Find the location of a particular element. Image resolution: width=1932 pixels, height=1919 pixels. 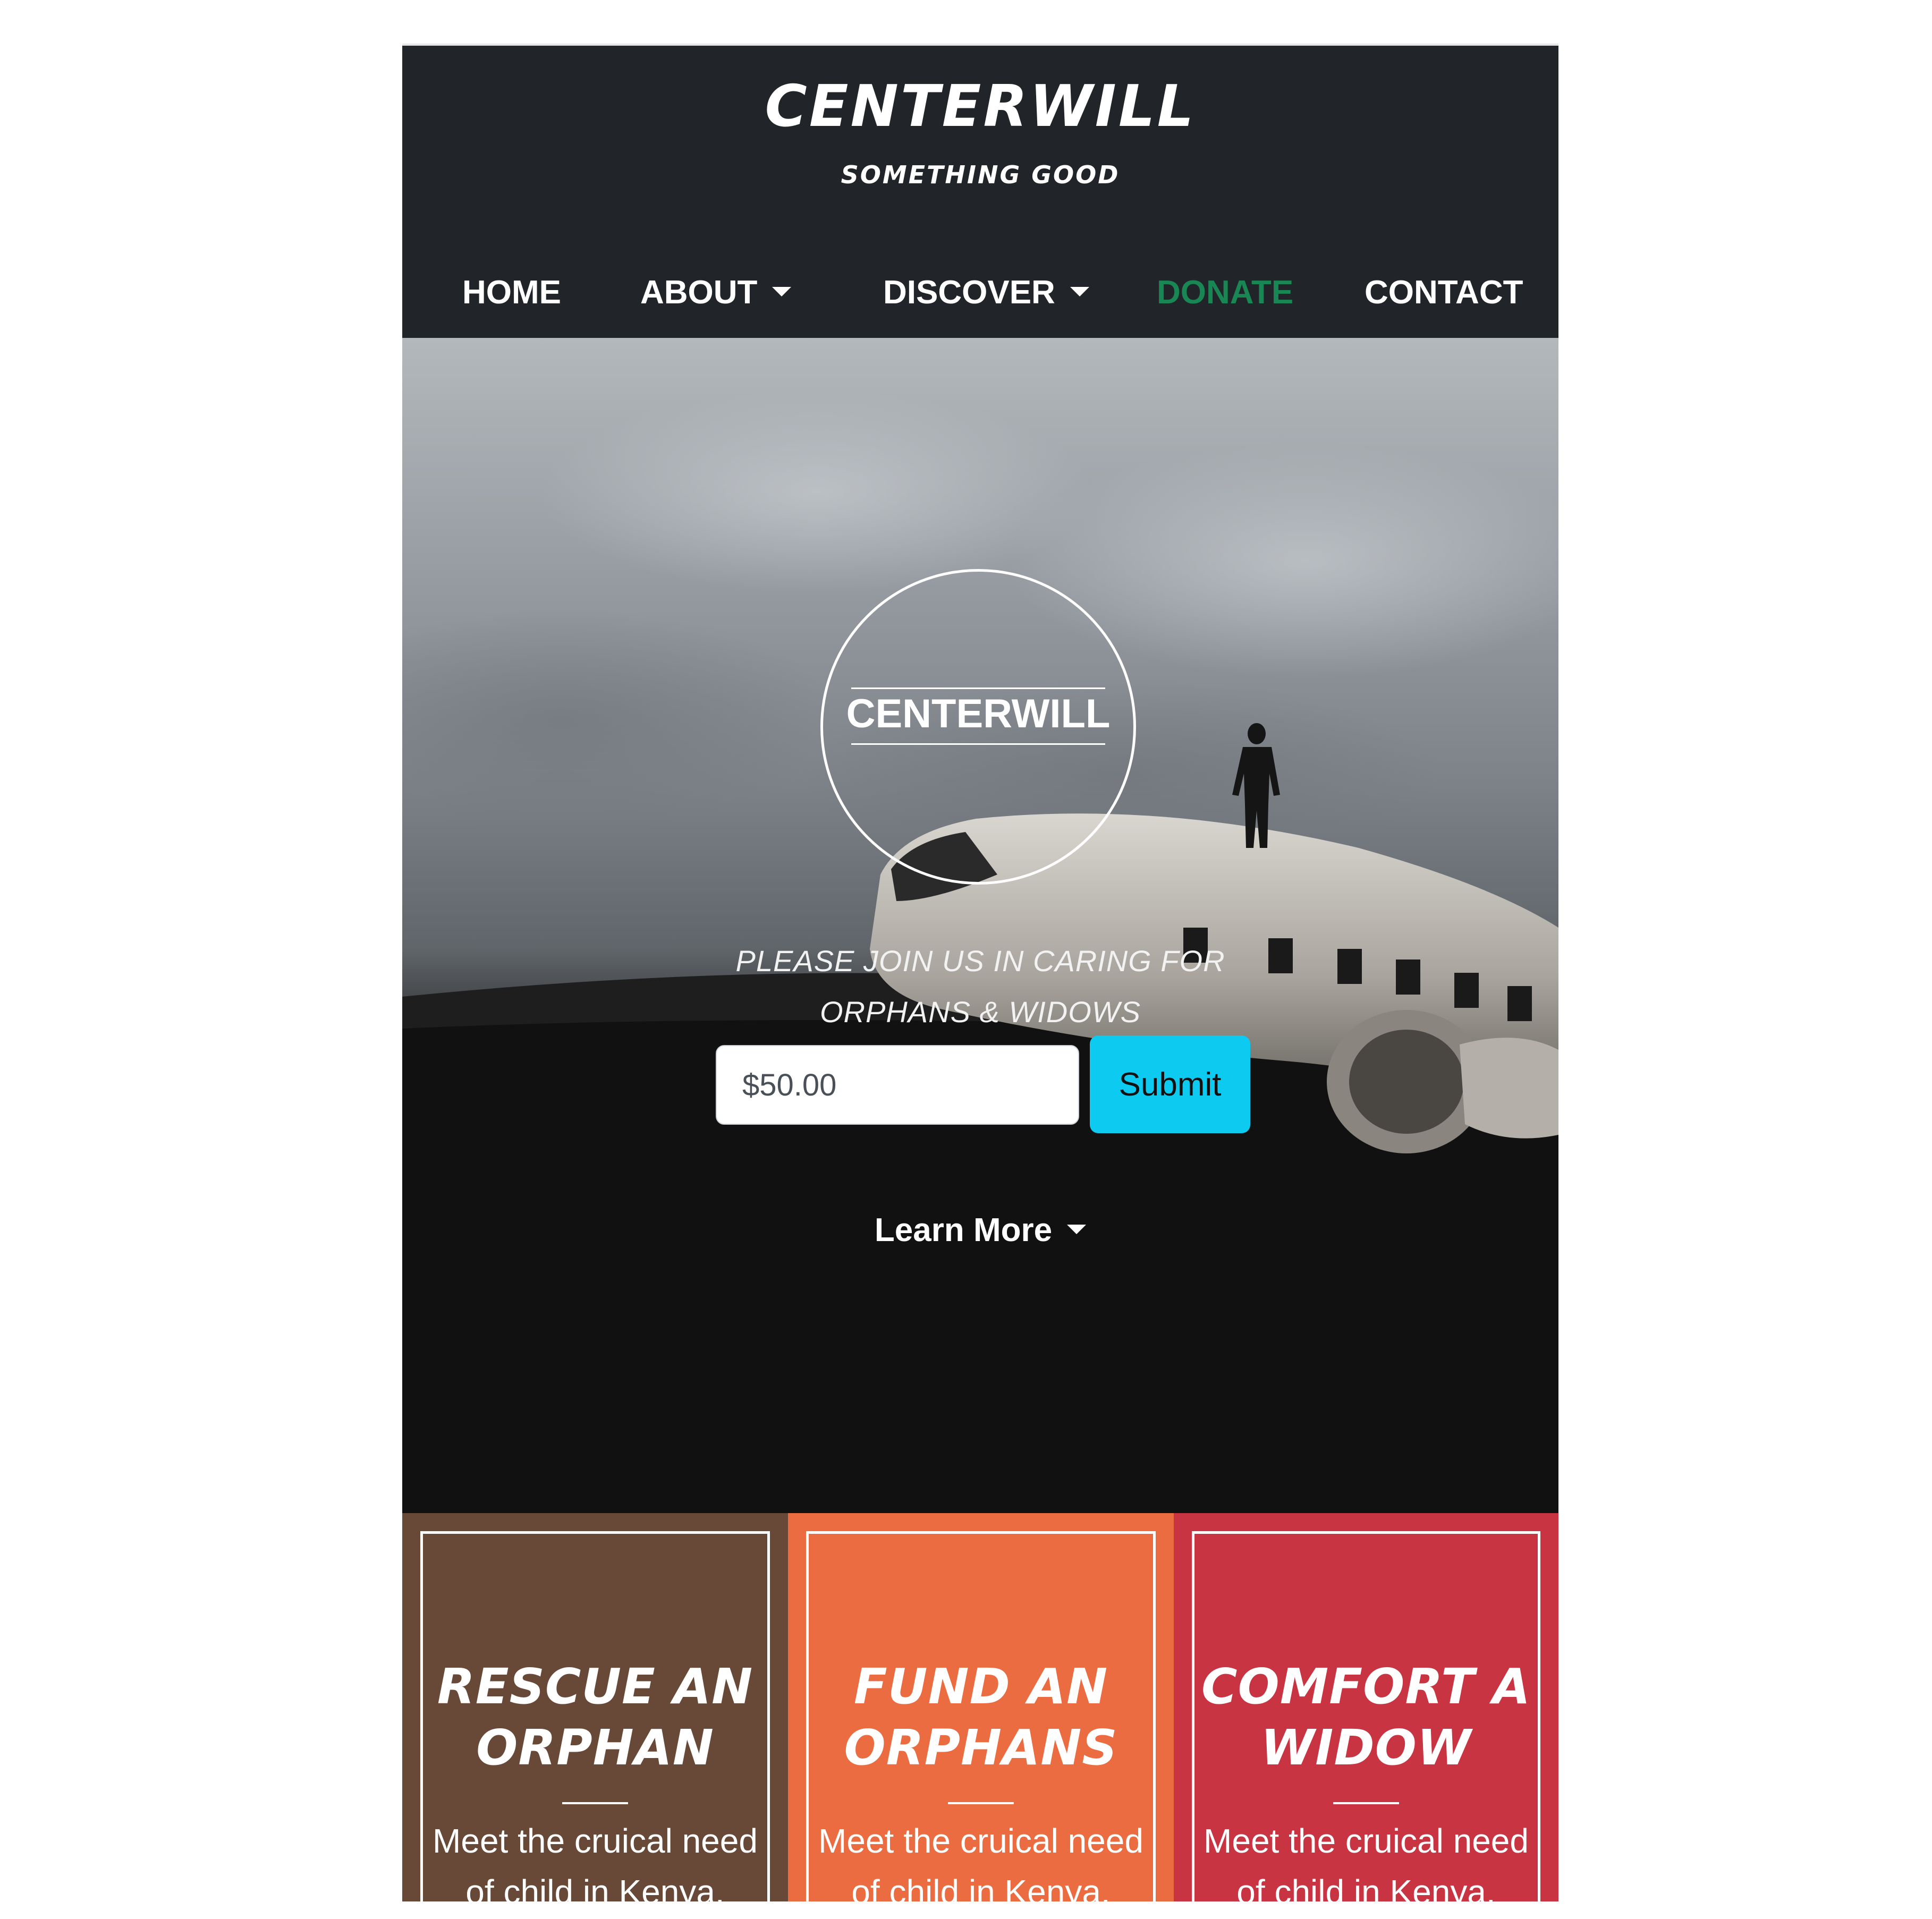

card-title-line: ORPHANS is located at coordinates (981, 1747).